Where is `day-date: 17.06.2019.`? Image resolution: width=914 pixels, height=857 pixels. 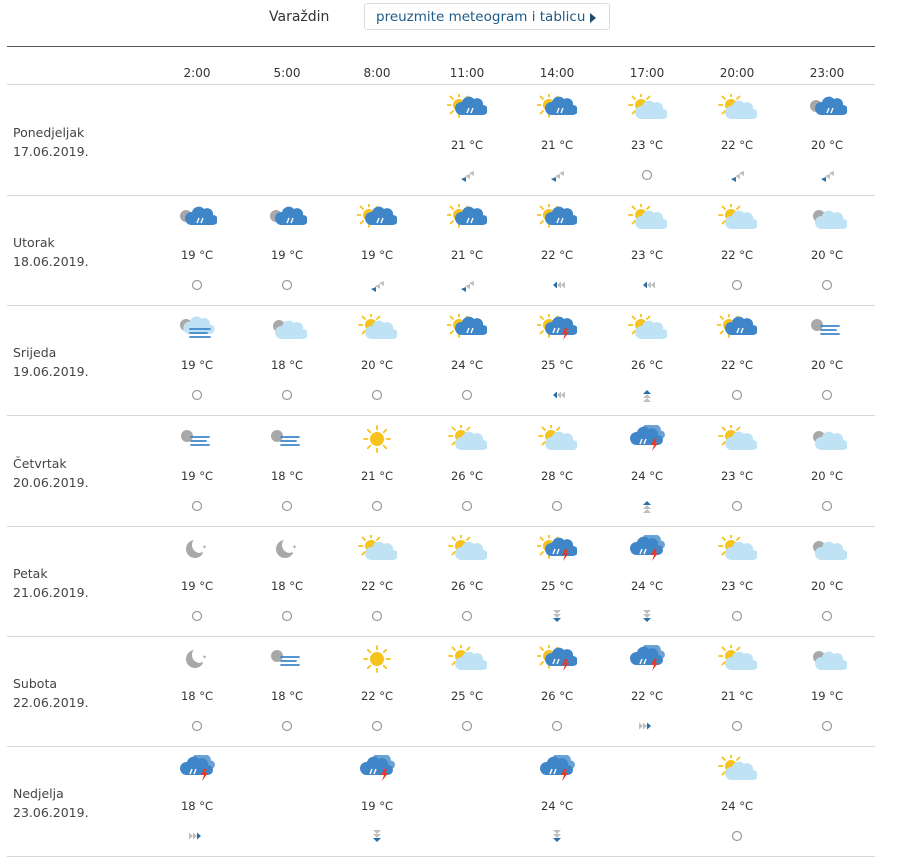
day-date: 17.06.2019. is located at coordinates (51, 151).